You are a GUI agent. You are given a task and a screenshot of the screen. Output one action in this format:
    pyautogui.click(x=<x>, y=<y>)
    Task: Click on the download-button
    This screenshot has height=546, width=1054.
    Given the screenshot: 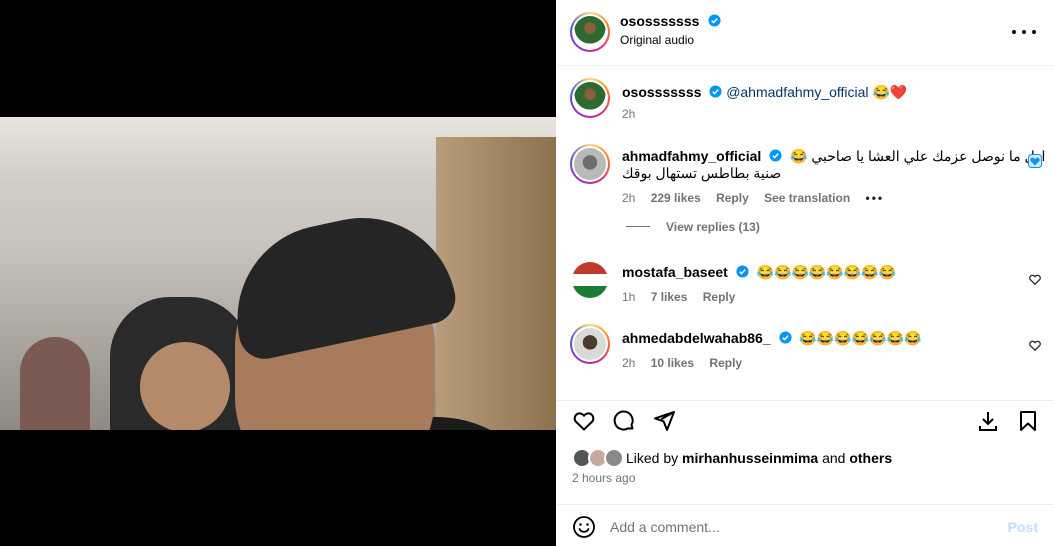 What is the action you would take?
    pyautogui.click(x=988, y=421)
    